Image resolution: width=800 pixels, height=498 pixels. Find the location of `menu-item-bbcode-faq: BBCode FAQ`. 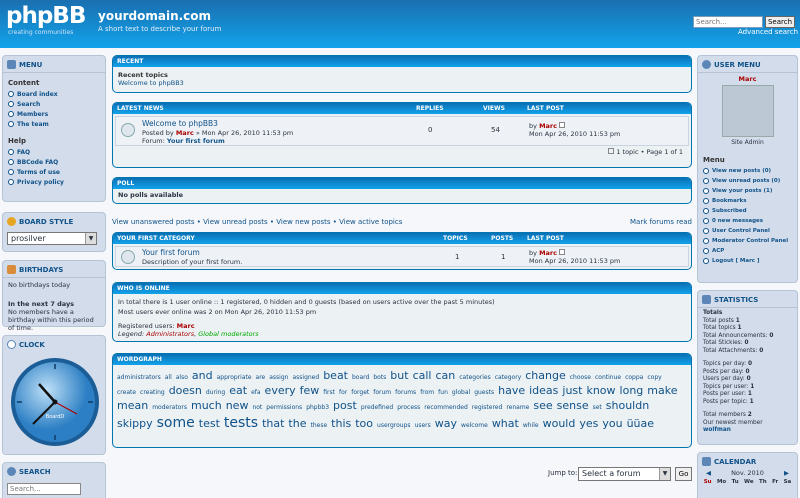

menu-item-bbcode-faq: BBCode FAQ is located at coordinates (54, 162).